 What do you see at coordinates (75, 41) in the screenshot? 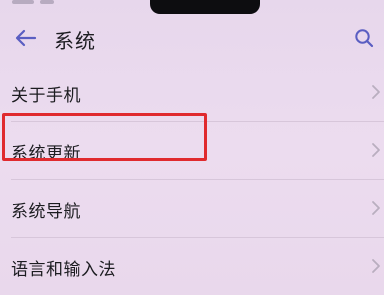
I see `page-title: 系统` at bounding box center [75, 41].